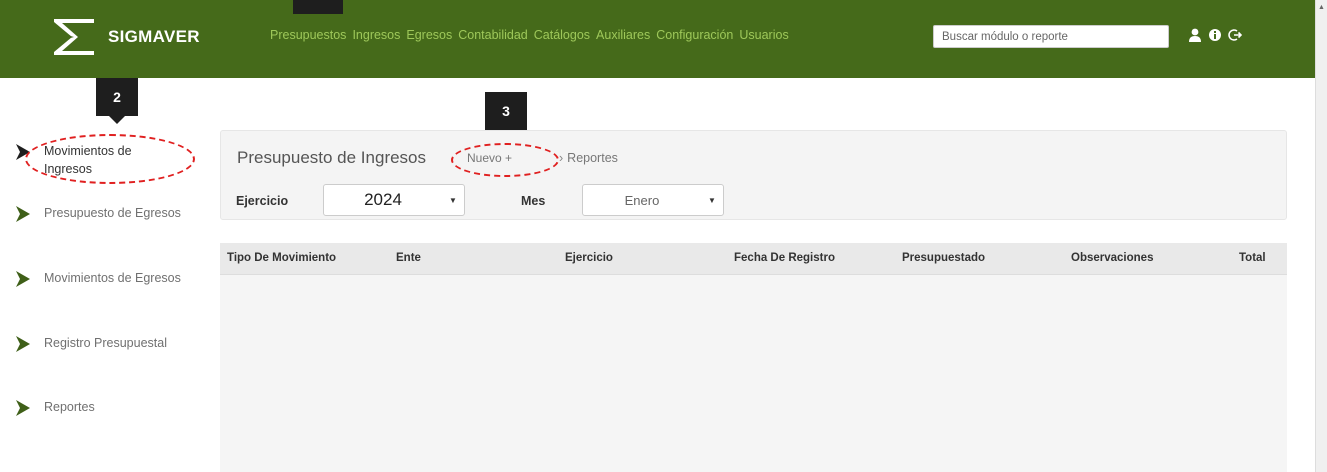 The height and width of the screenshot is (472, 1327). I want to click on sidebar-item-label: Reportes, so click(69, 407).